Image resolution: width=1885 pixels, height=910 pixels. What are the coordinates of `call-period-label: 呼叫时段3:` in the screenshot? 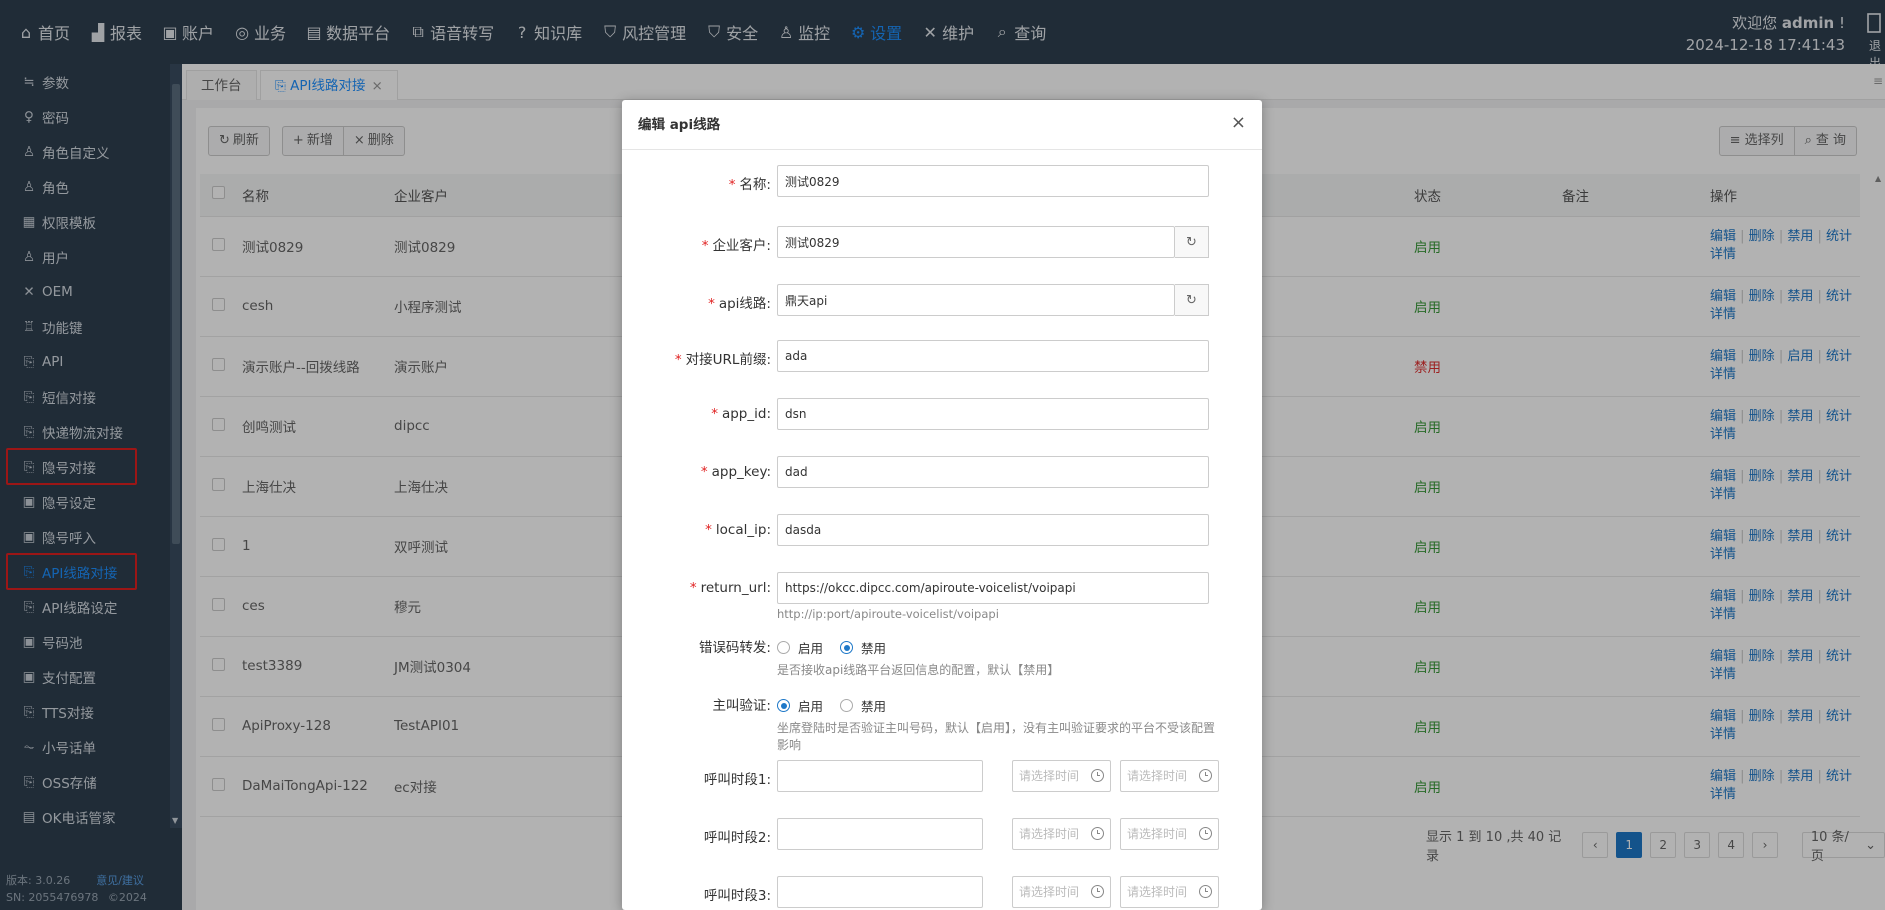 It's located at (737, 896).